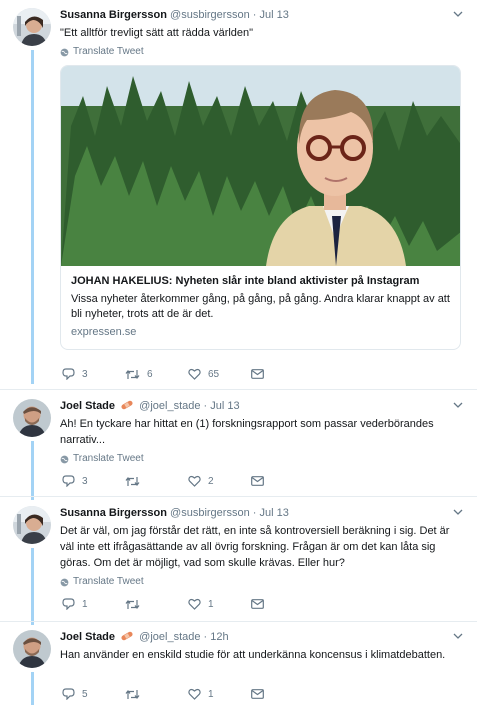 The height and width of the screenshot is (705, 477). What do you see at coordinates (85, 604) in the screenshot?
I see `reply-count: 1` at bounding box center [85, 604].